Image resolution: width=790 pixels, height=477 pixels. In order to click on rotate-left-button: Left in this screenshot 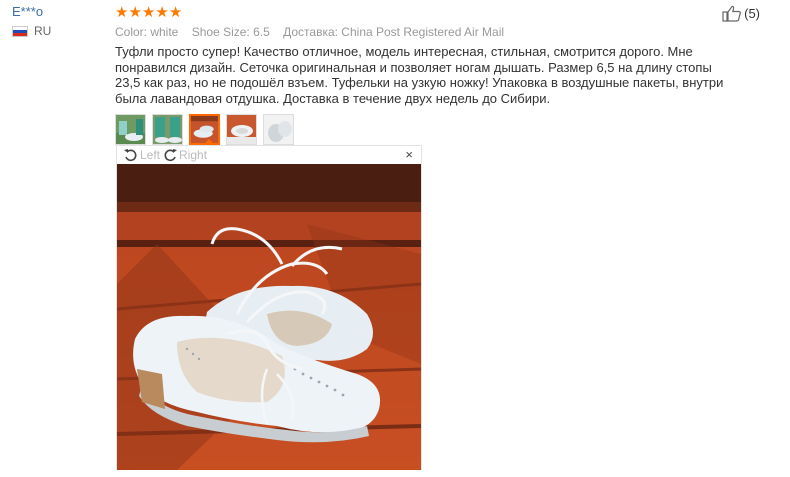, I will do `click(141, 155)`.